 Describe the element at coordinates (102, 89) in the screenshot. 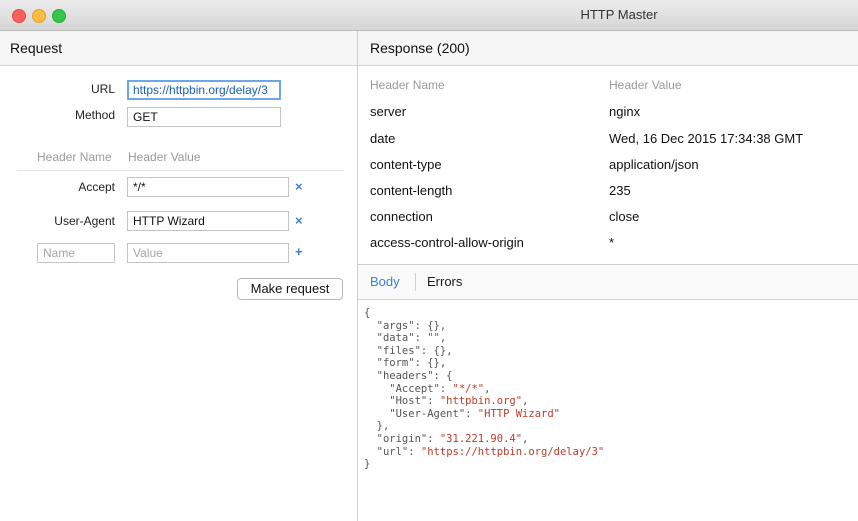

I see `url-label: URL` at that location.